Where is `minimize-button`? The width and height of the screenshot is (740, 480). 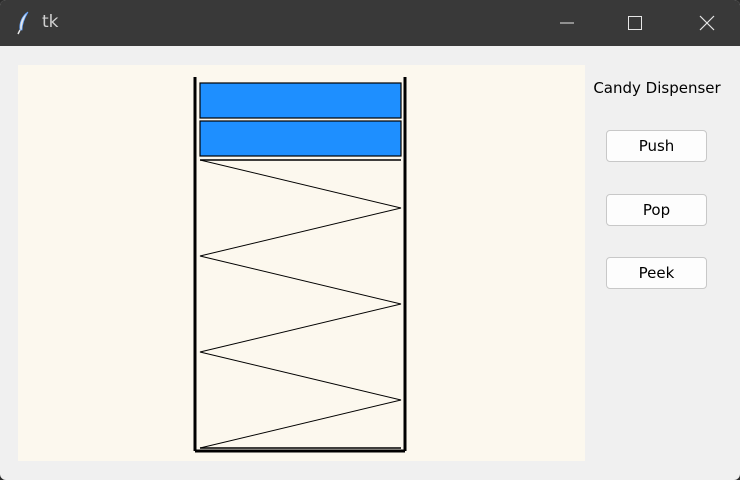 minimize-button is located at coordinates (567, 23).